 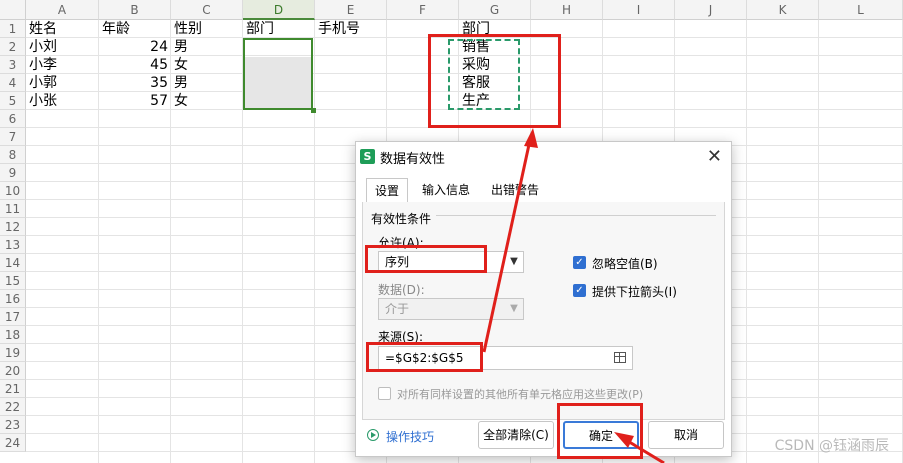 I want to click on clear-all-button: 全部清除(C), so click(x=516, y=435).